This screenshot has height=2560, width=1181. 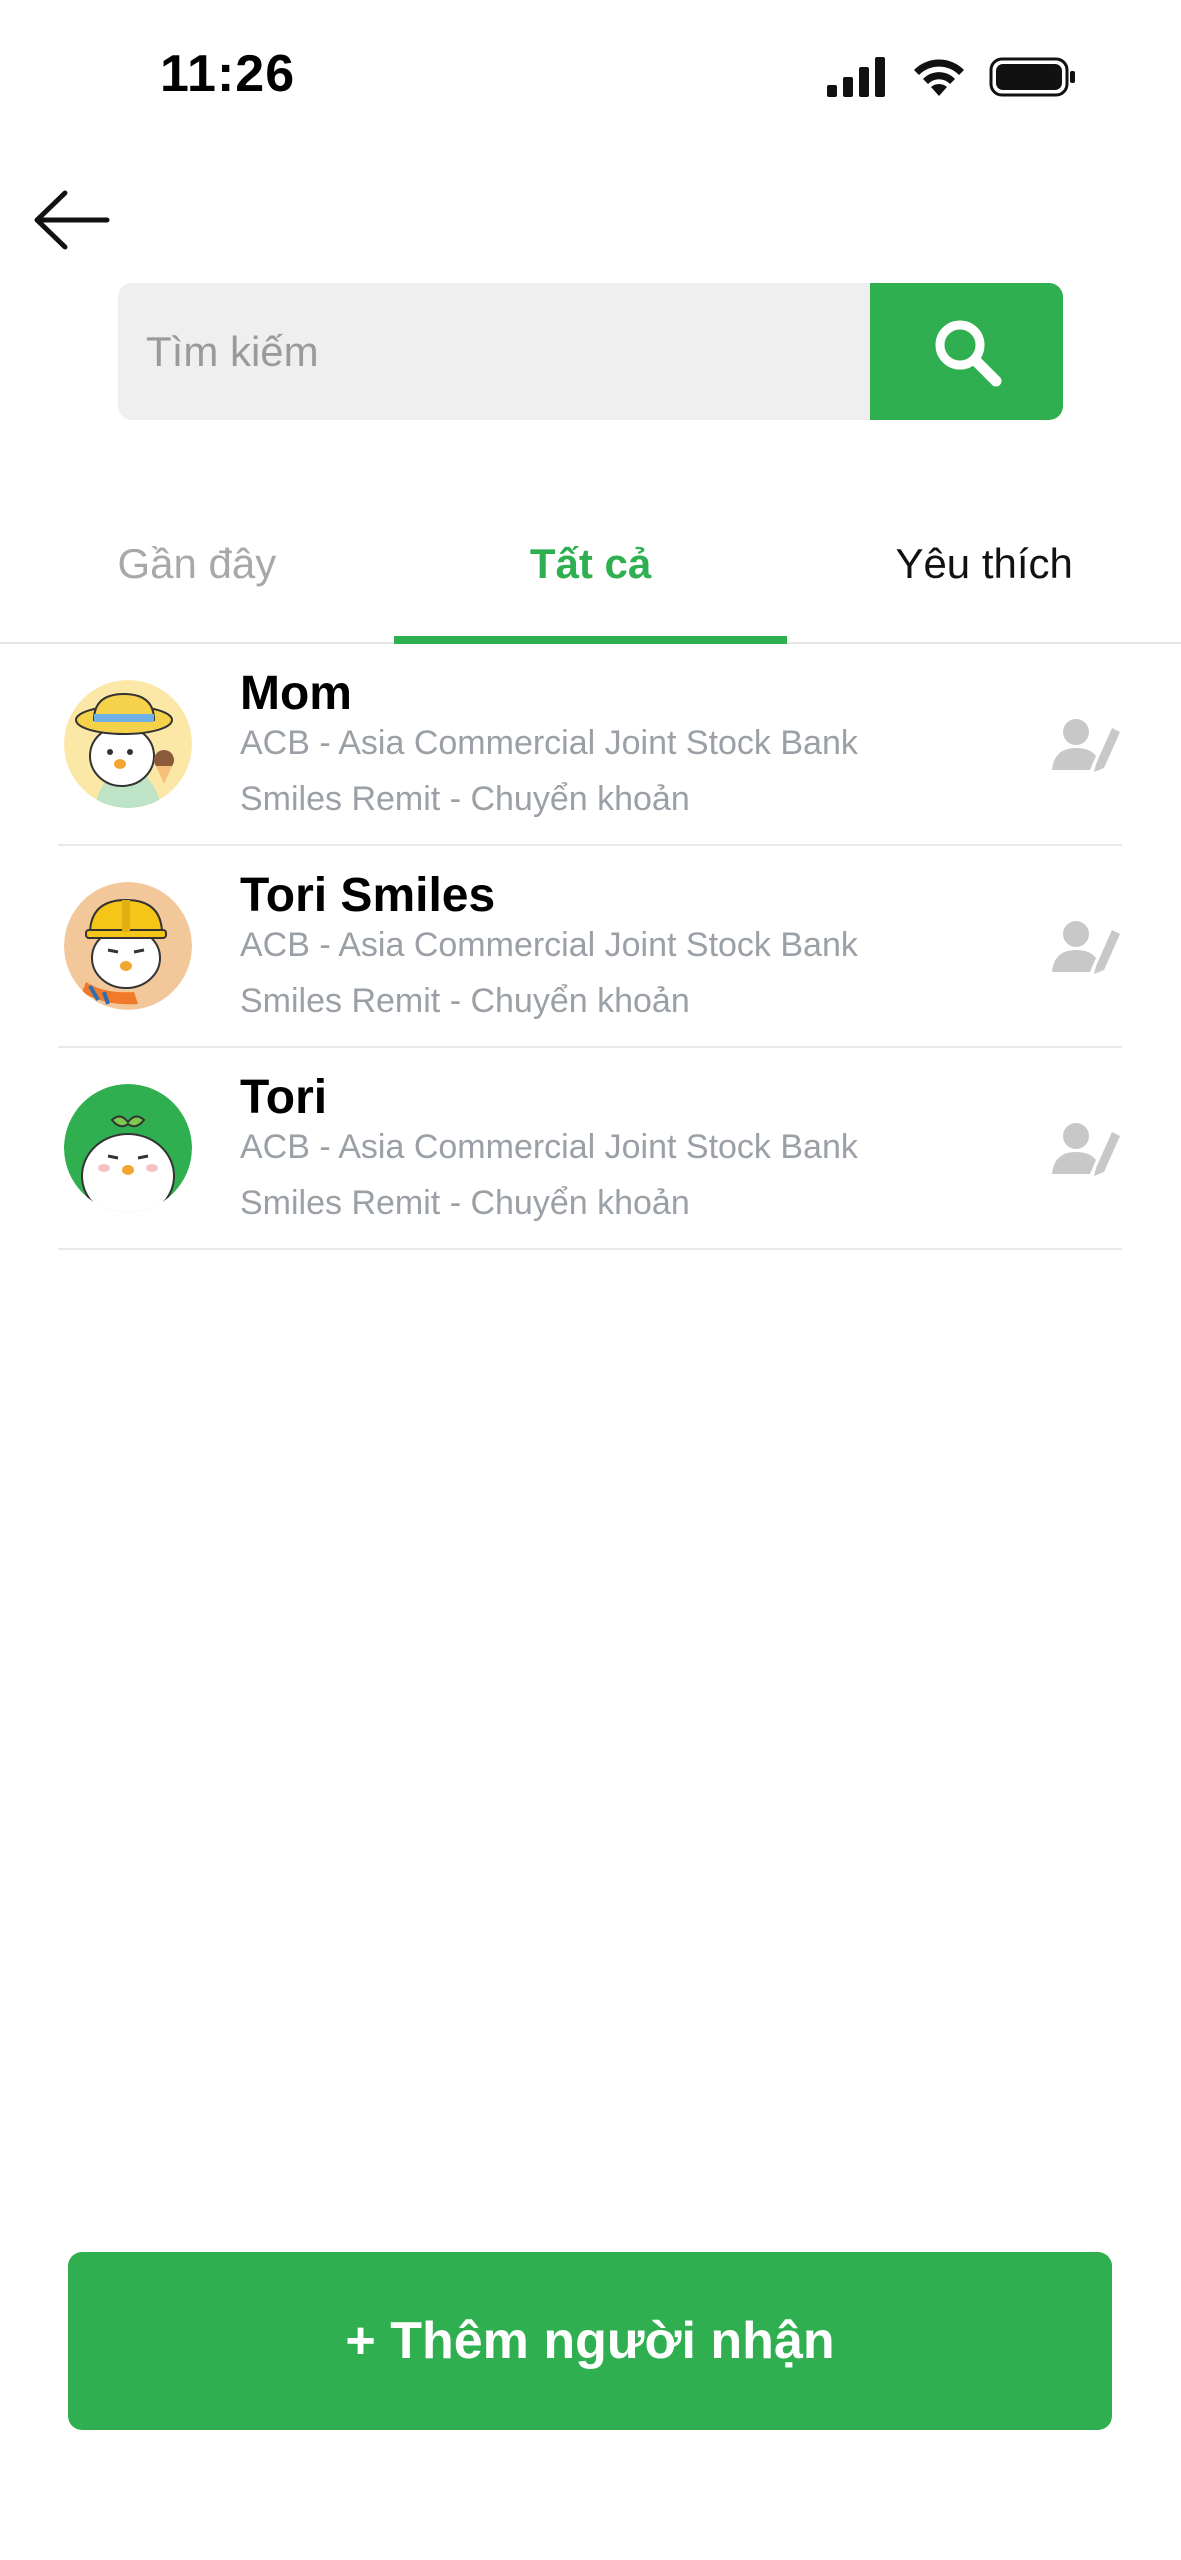 I want to click on tab-favorites: Yêu thích, so click(x=984, y=581).